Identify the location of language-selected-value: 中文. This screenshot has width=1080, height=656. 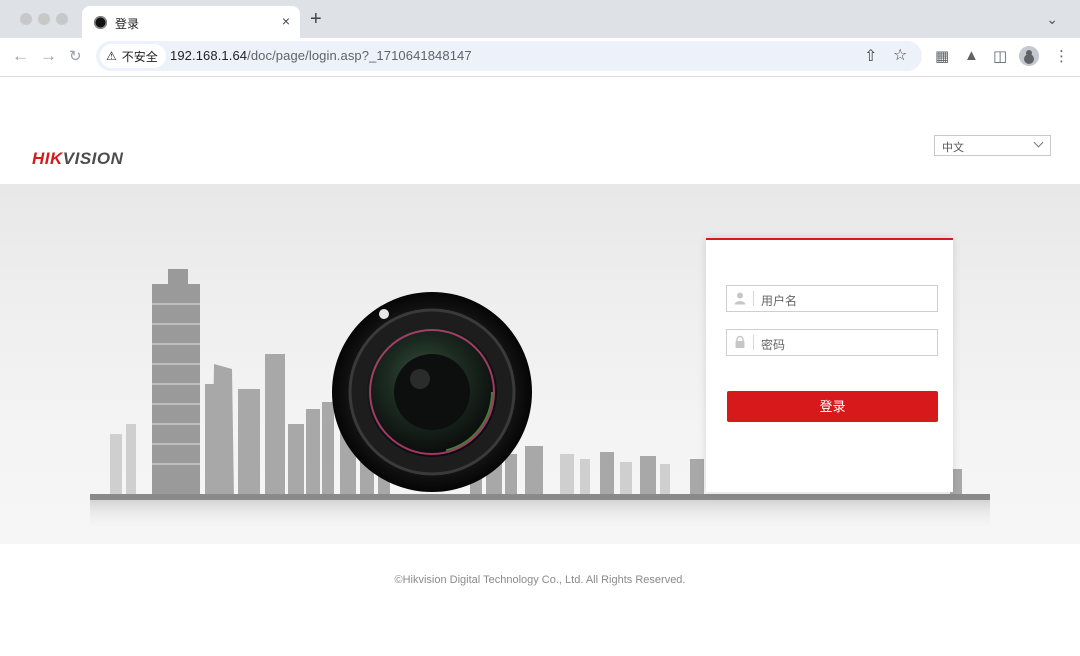
(953, 148).